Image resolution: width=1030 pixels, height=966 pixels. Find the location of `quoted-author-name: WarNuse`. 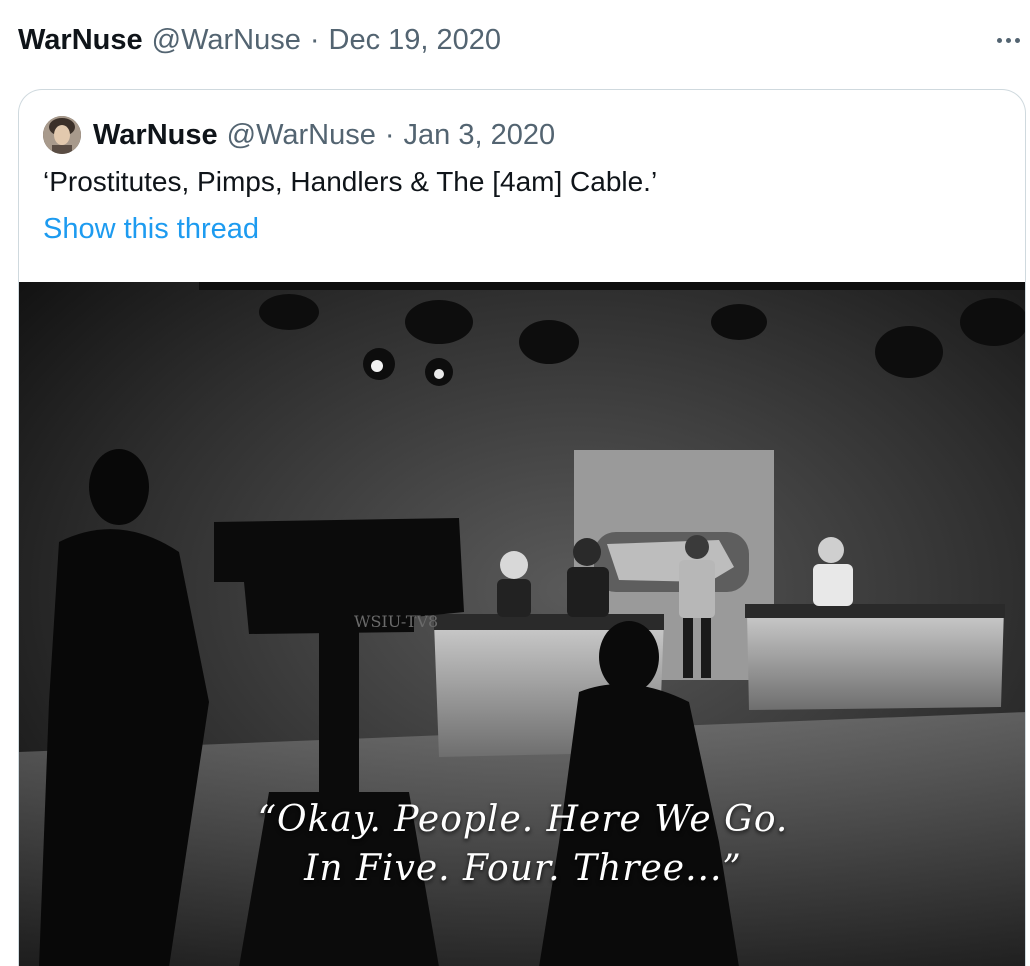

quoted-author-name: WarNuse is located at coordinates (155, 135).